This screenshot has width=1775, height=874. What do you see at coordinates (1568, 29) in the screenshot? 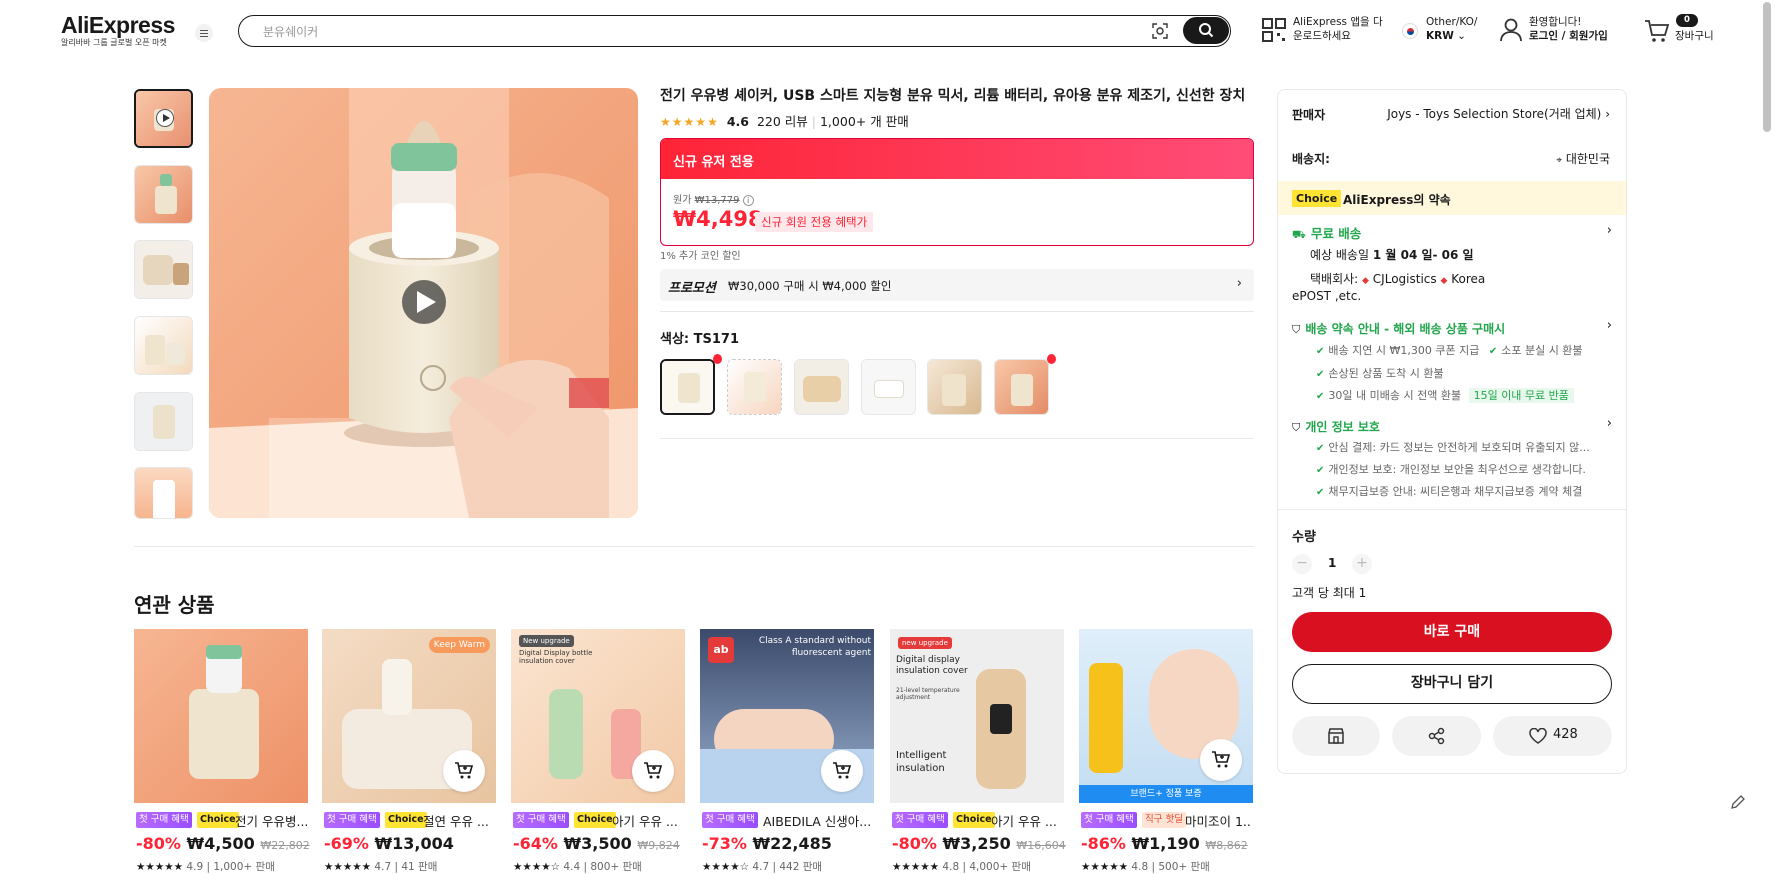
I see `account-menu: 환영합니다! 로그인 / 회원가입` at bounding box center [1568, 29].